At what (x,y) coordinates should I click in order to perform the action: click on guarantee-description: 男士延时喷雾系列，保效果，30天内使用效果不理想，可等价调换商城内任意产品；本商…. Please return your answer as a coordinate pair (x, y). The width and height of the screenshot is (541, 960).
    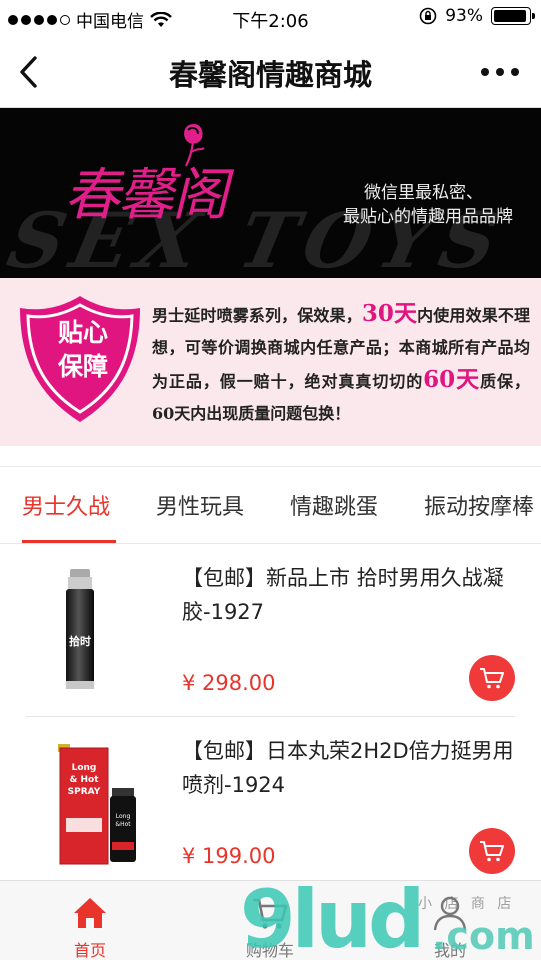
    Looking at the image, I should click on (341, 364).